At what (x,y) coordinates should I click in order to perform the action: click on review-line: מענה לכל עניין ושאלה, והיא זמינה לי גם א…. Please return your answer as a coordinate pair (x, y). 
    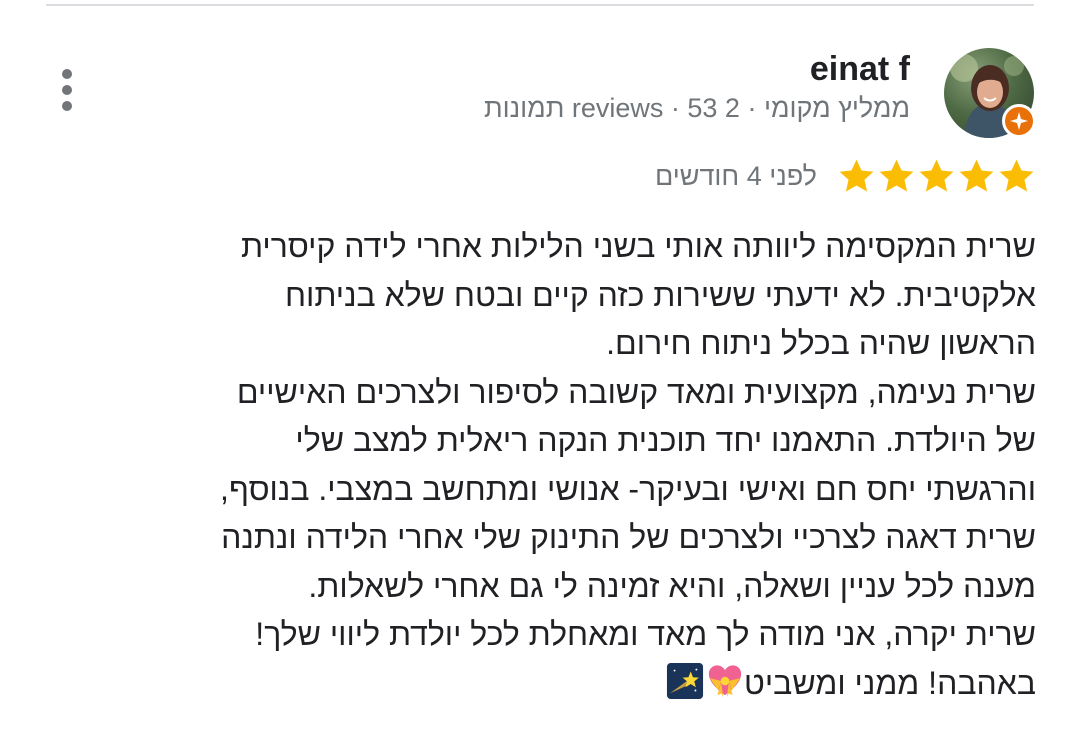
    Looking at the image, I should click on (672, 585).